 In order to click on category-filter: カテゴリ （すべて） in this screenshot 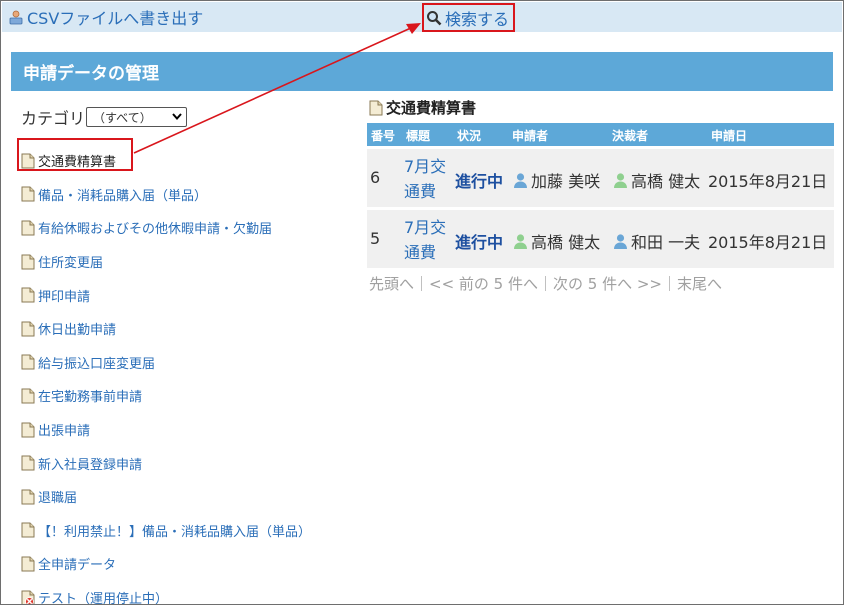, I will do `click(104, 117)`.